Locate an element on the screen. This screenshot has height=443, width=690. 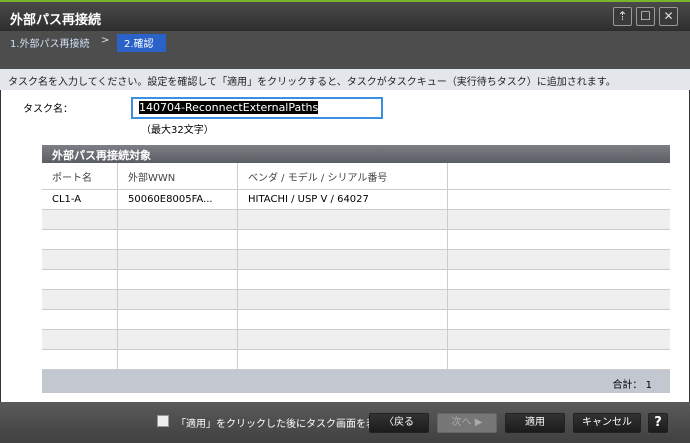
task-name-label: タスク名： is located at coordinates (48, 109).